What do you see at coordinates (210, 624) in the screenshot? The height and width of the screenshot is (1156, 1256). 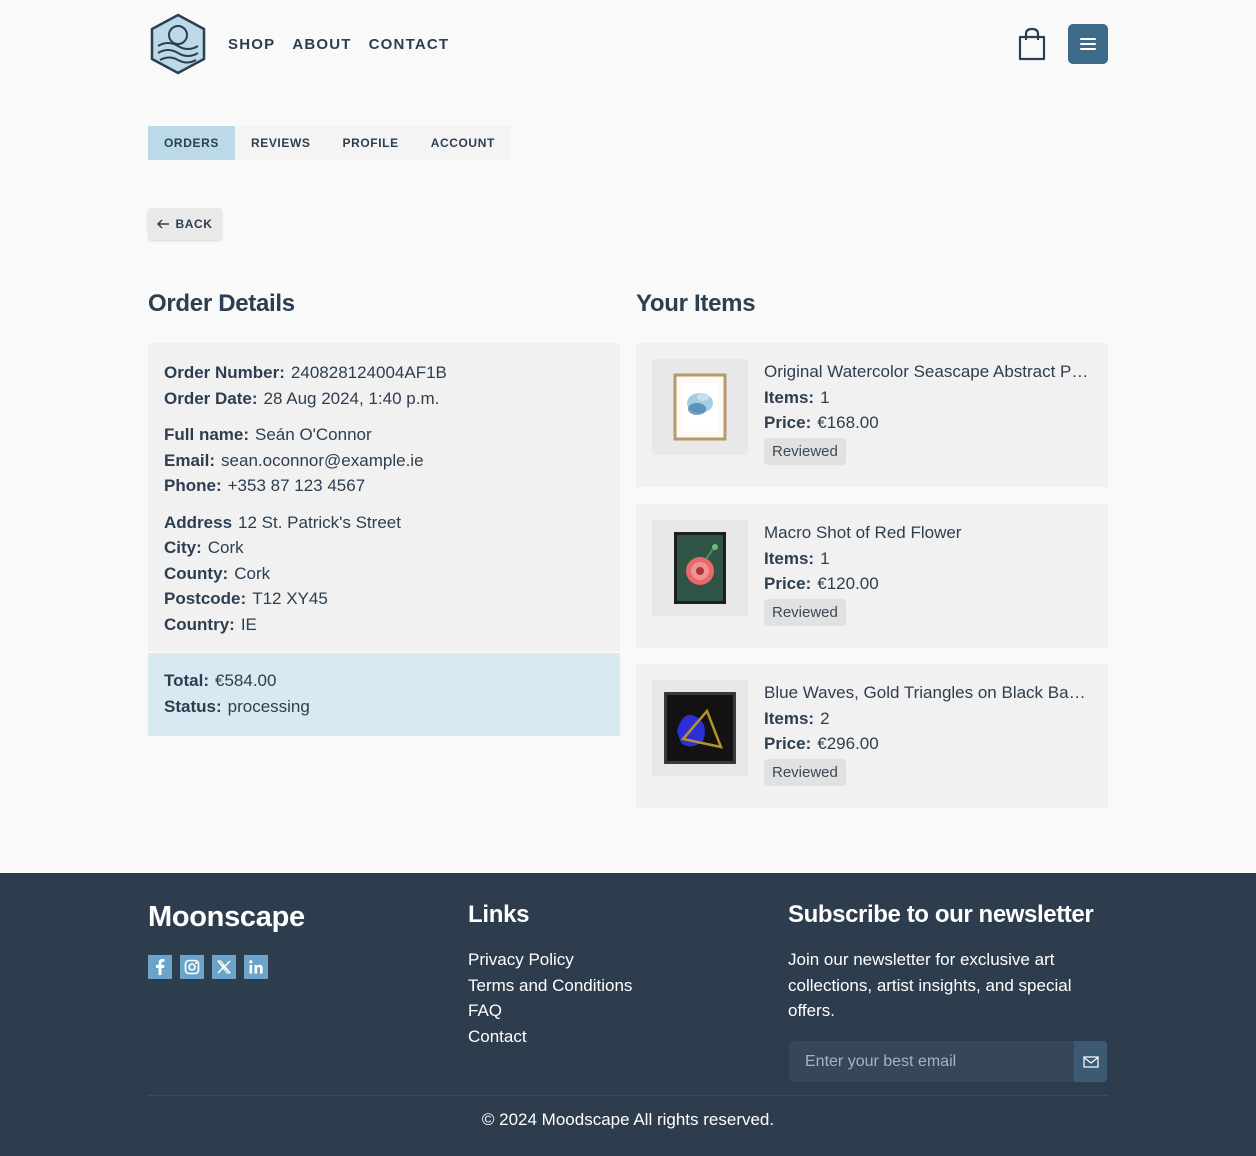 I see `country-row: Country: IE` at bounding box center [210, 624].